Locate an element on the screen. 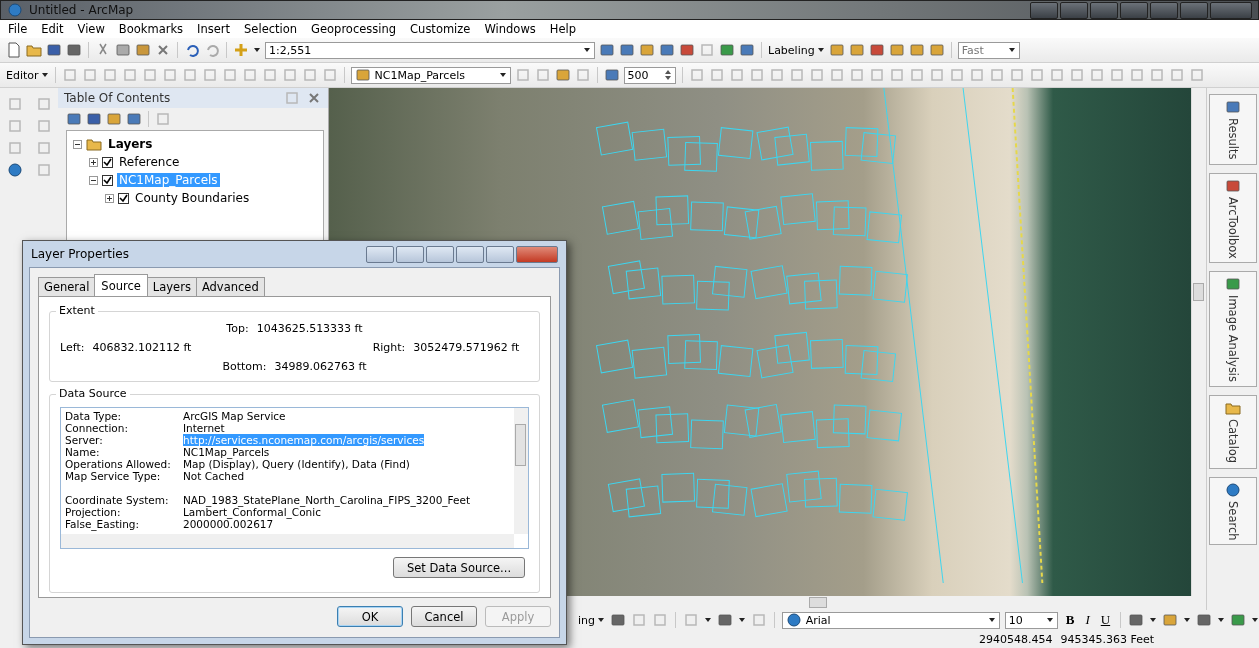  list-by-drawing-order-icon is located at coordinates (74, 119).